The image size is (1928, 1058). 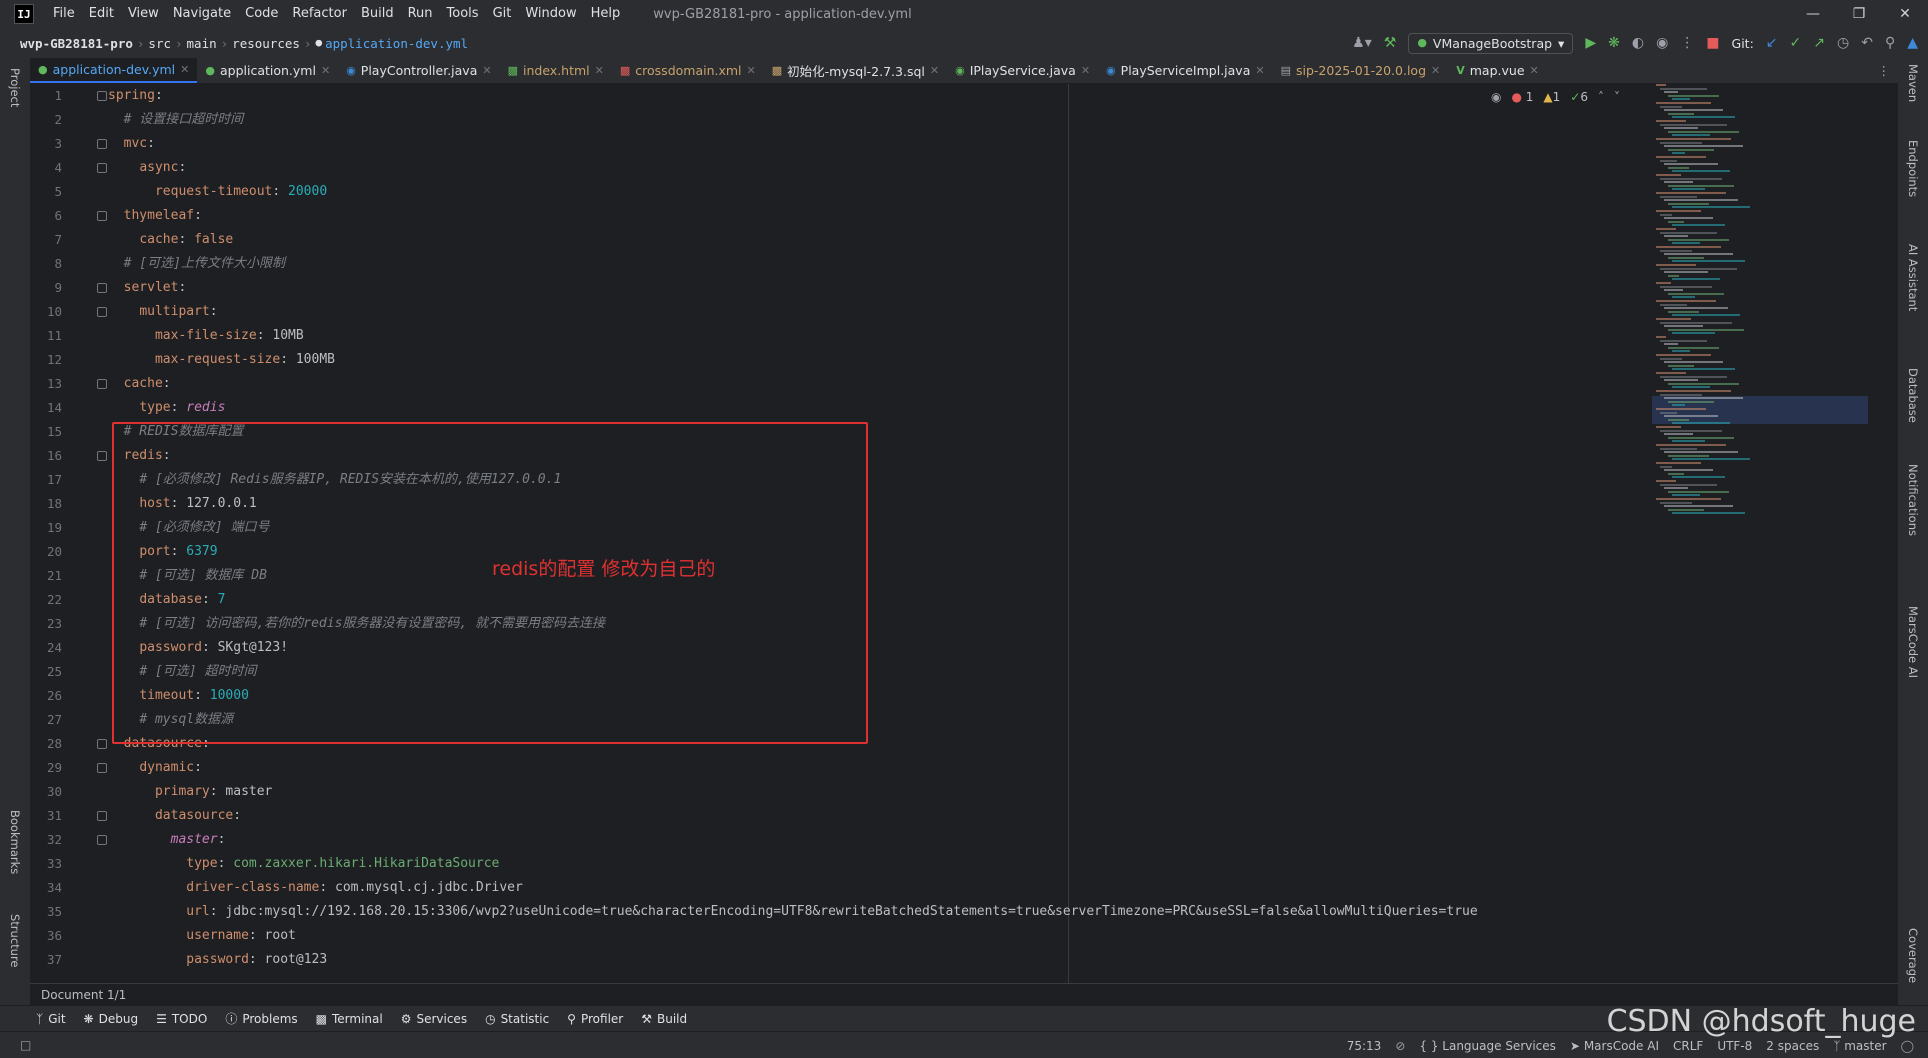 What do you see at coordinates (64, 14) in the screenshot?
I see `menu-file: File` at bounding box center [64, 14].